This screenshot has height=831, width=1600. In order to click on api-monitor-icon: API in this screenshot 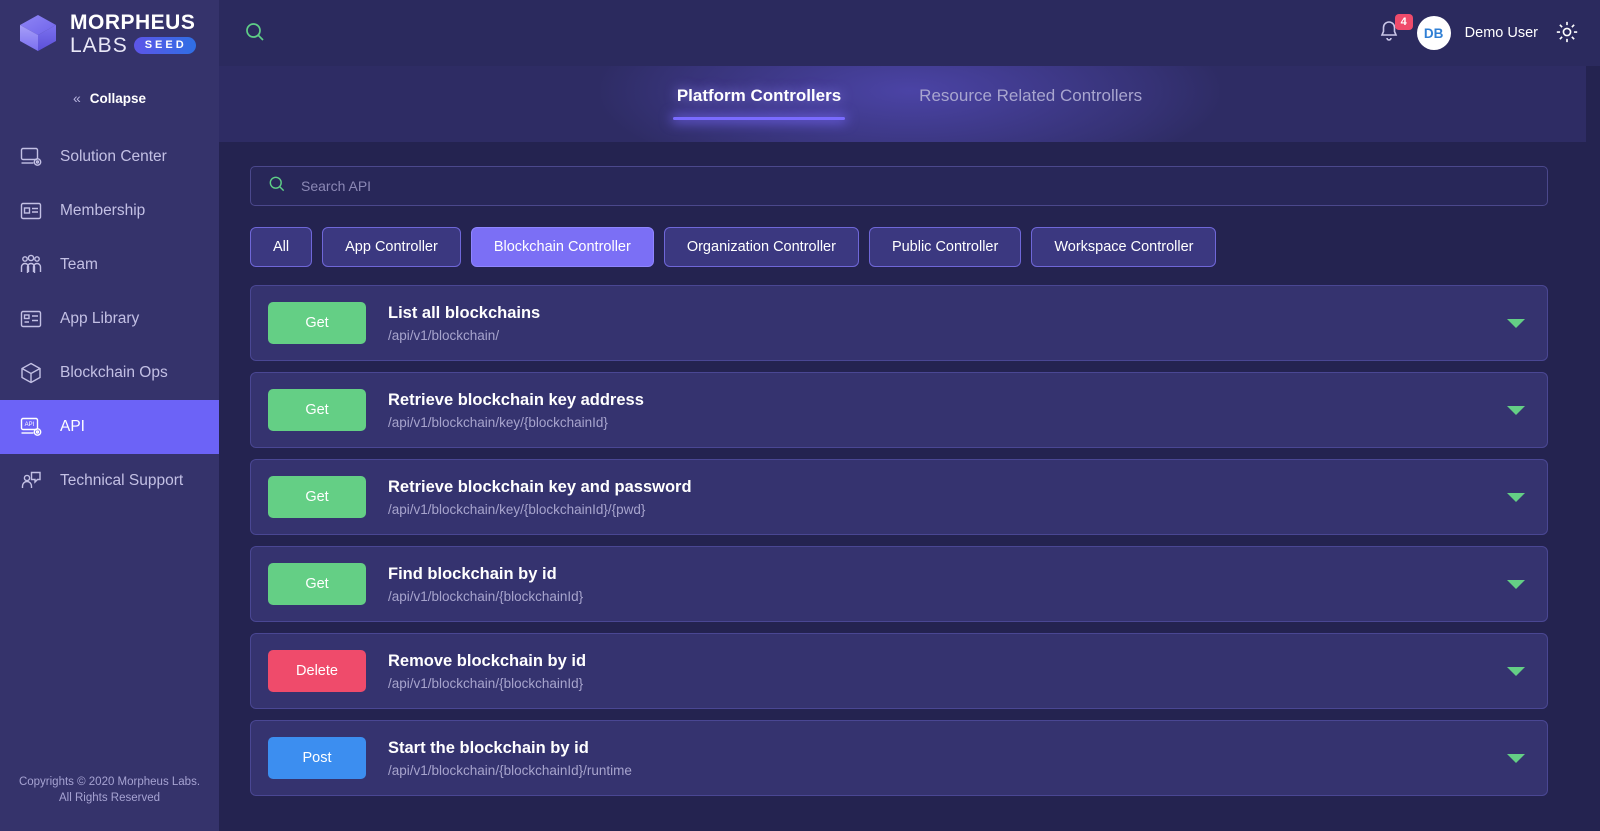, I will do `click(31, 427)`.